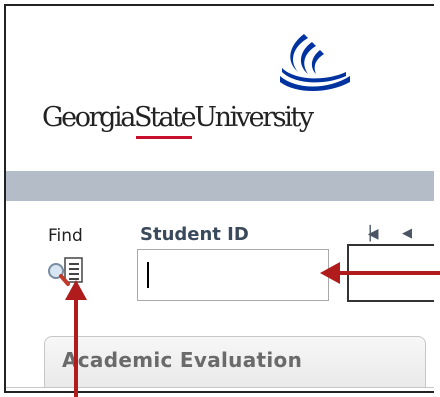 The height and width of the screenshot is (397, 440). Describe the element at coordinates (369, 234) in the screenshot. I see `first-page-icon: ▕◀` at that location.